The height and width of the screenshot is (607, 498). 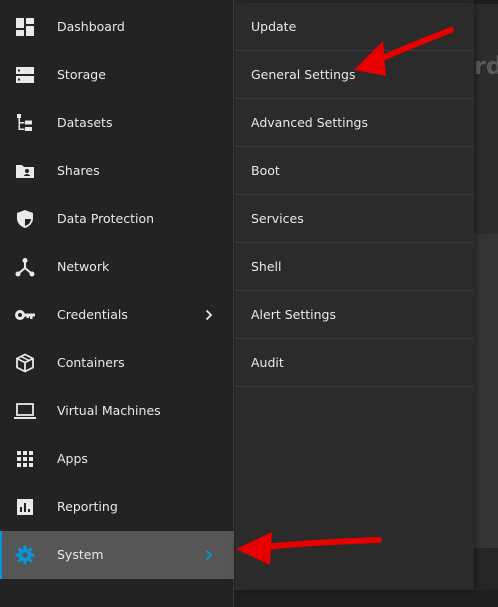 I want to click on submenu-item-label: General Settings, so click(x=303, y=74).